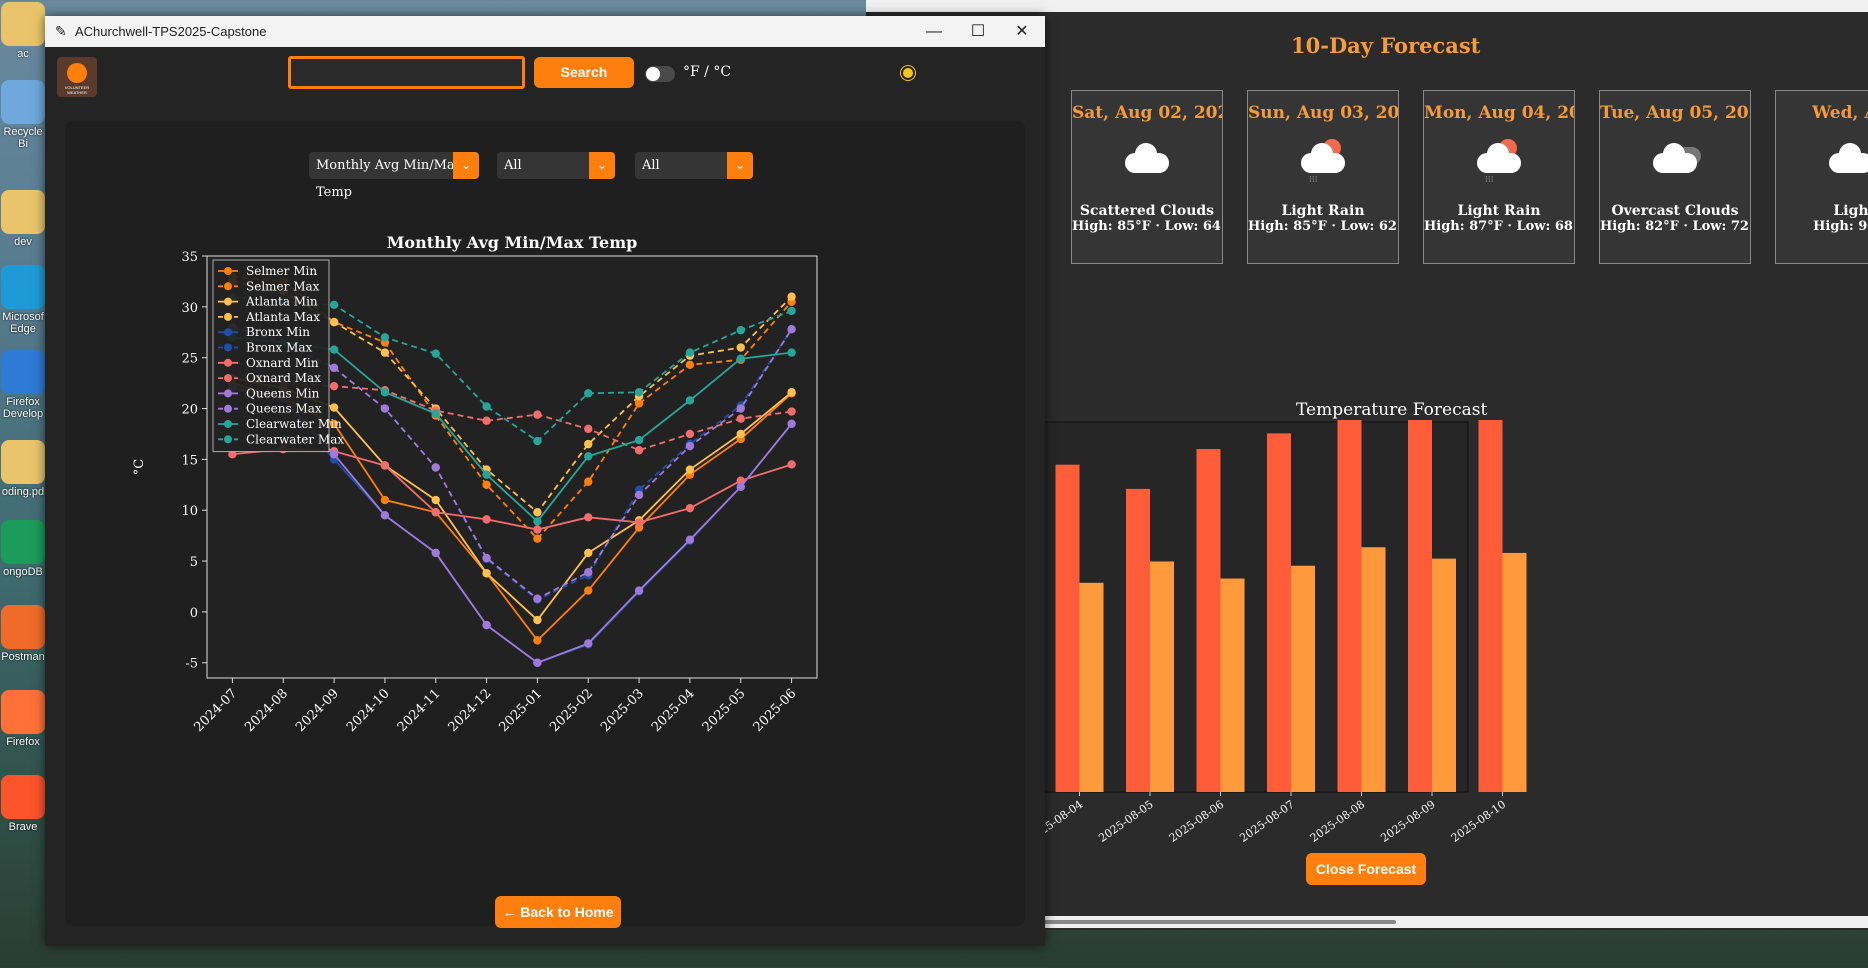 The image size is (1868, 968). Describe the element at coordinates (1323, 211) in the screenshot. I see `day-condition: Light Rain` at that location.